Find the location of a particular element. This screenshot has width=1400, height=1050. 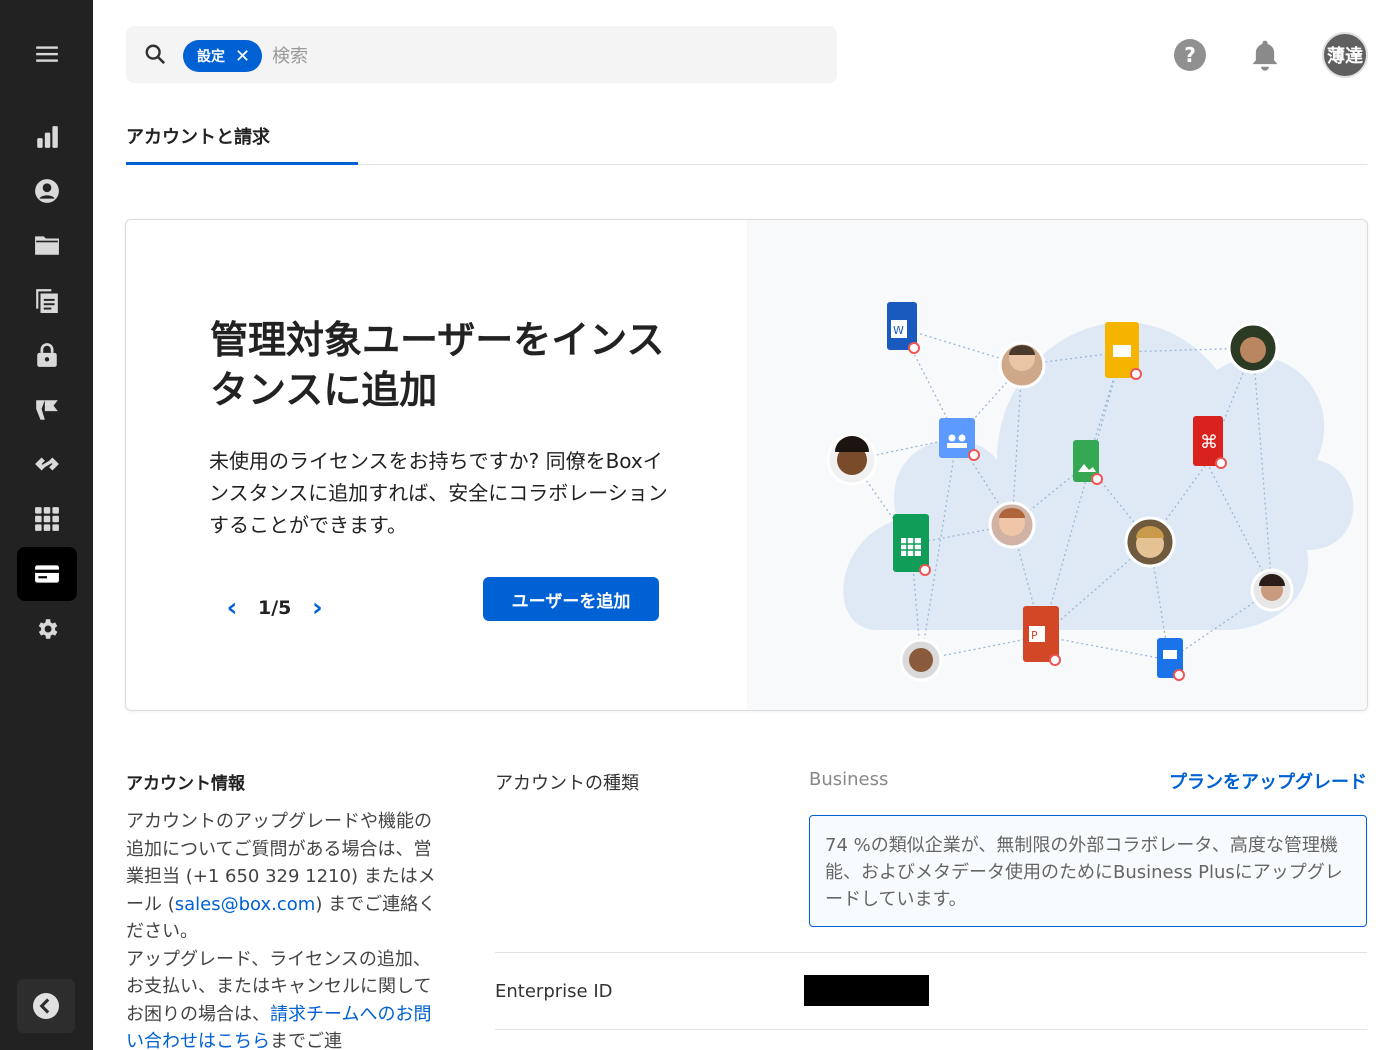

users-icon is located at coordinates (47, 191).